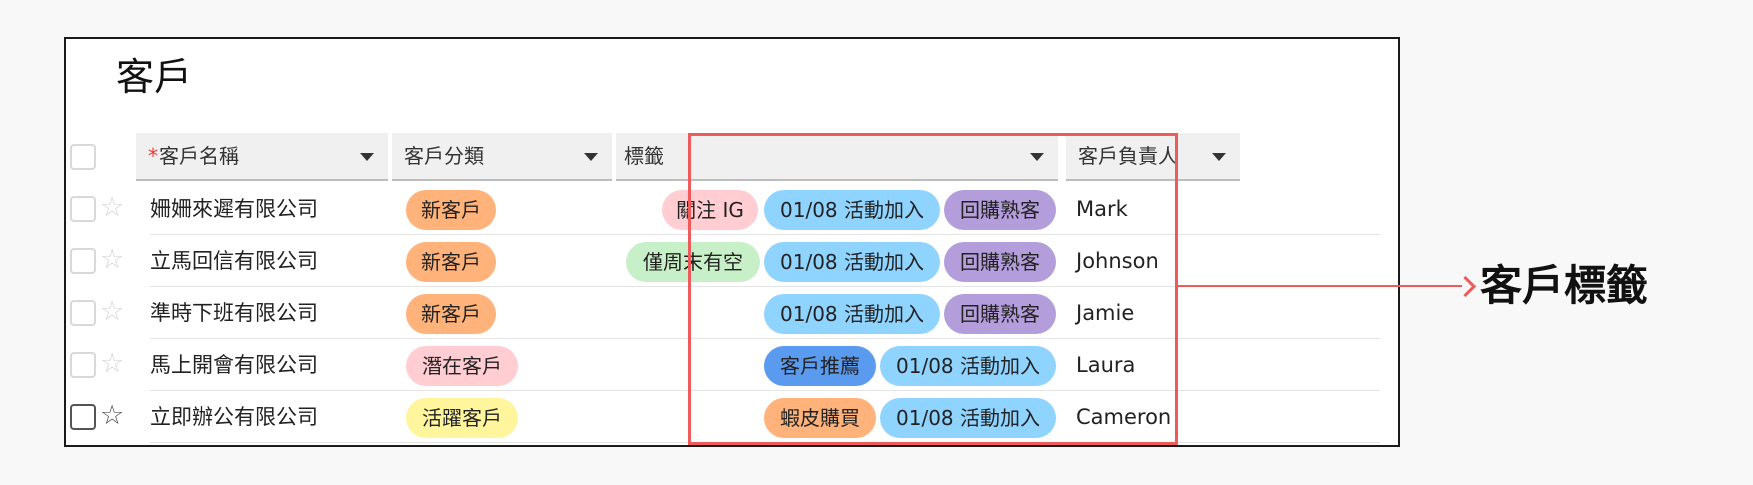 This screenshot has width=1753, height=485. Describe the element at coordinates (1106, 365) in the screenshot. I see `owner-name: Laura` at that location.